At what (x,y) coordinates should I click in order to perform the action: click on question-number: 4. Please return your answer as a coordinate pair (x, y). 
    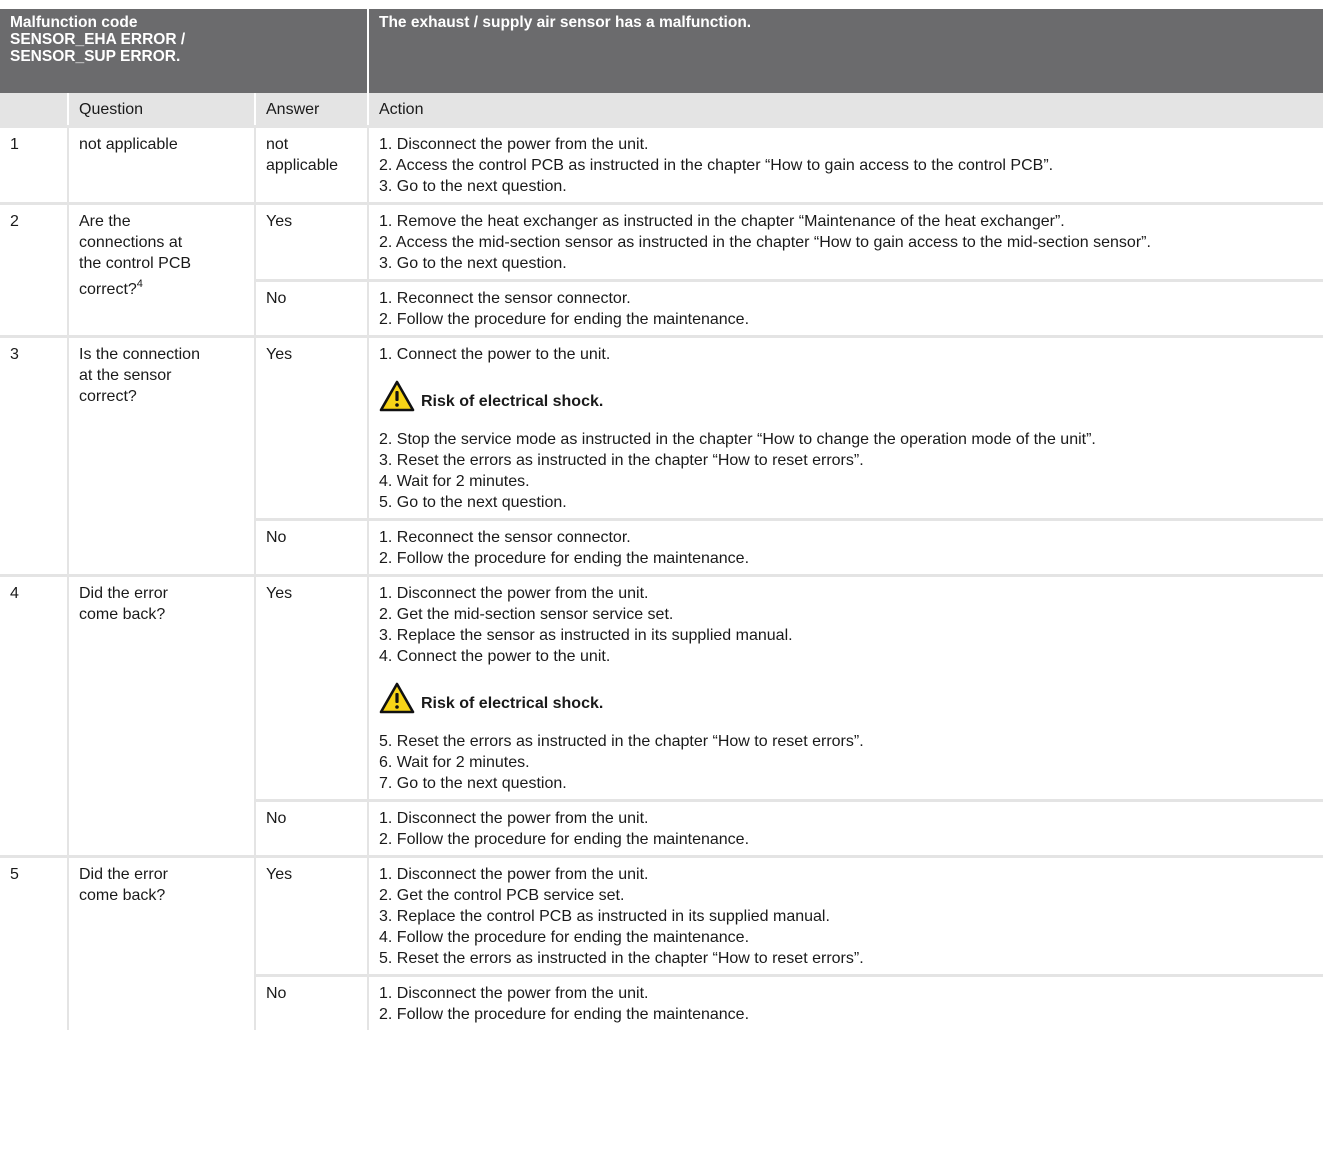
    Looking at the image, I should click on (34, 714).